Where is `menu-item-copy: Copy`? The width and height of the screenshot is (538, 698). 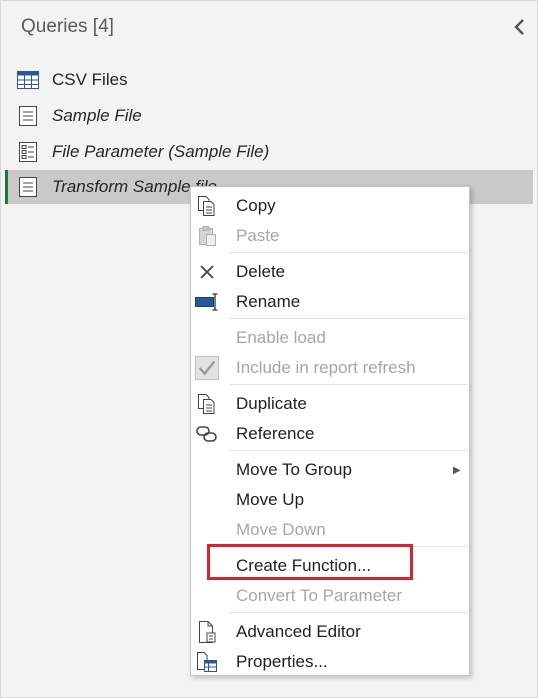 menu-item-copy: Copy is located at coordinates (330, 206).